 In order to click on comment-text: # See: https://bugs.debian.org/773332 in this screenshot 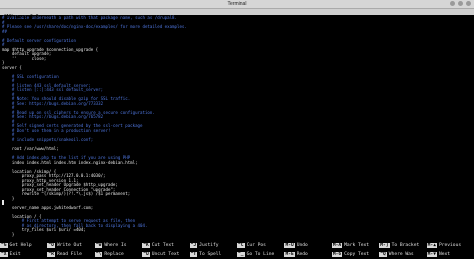, I will do `click(53, 103)`.